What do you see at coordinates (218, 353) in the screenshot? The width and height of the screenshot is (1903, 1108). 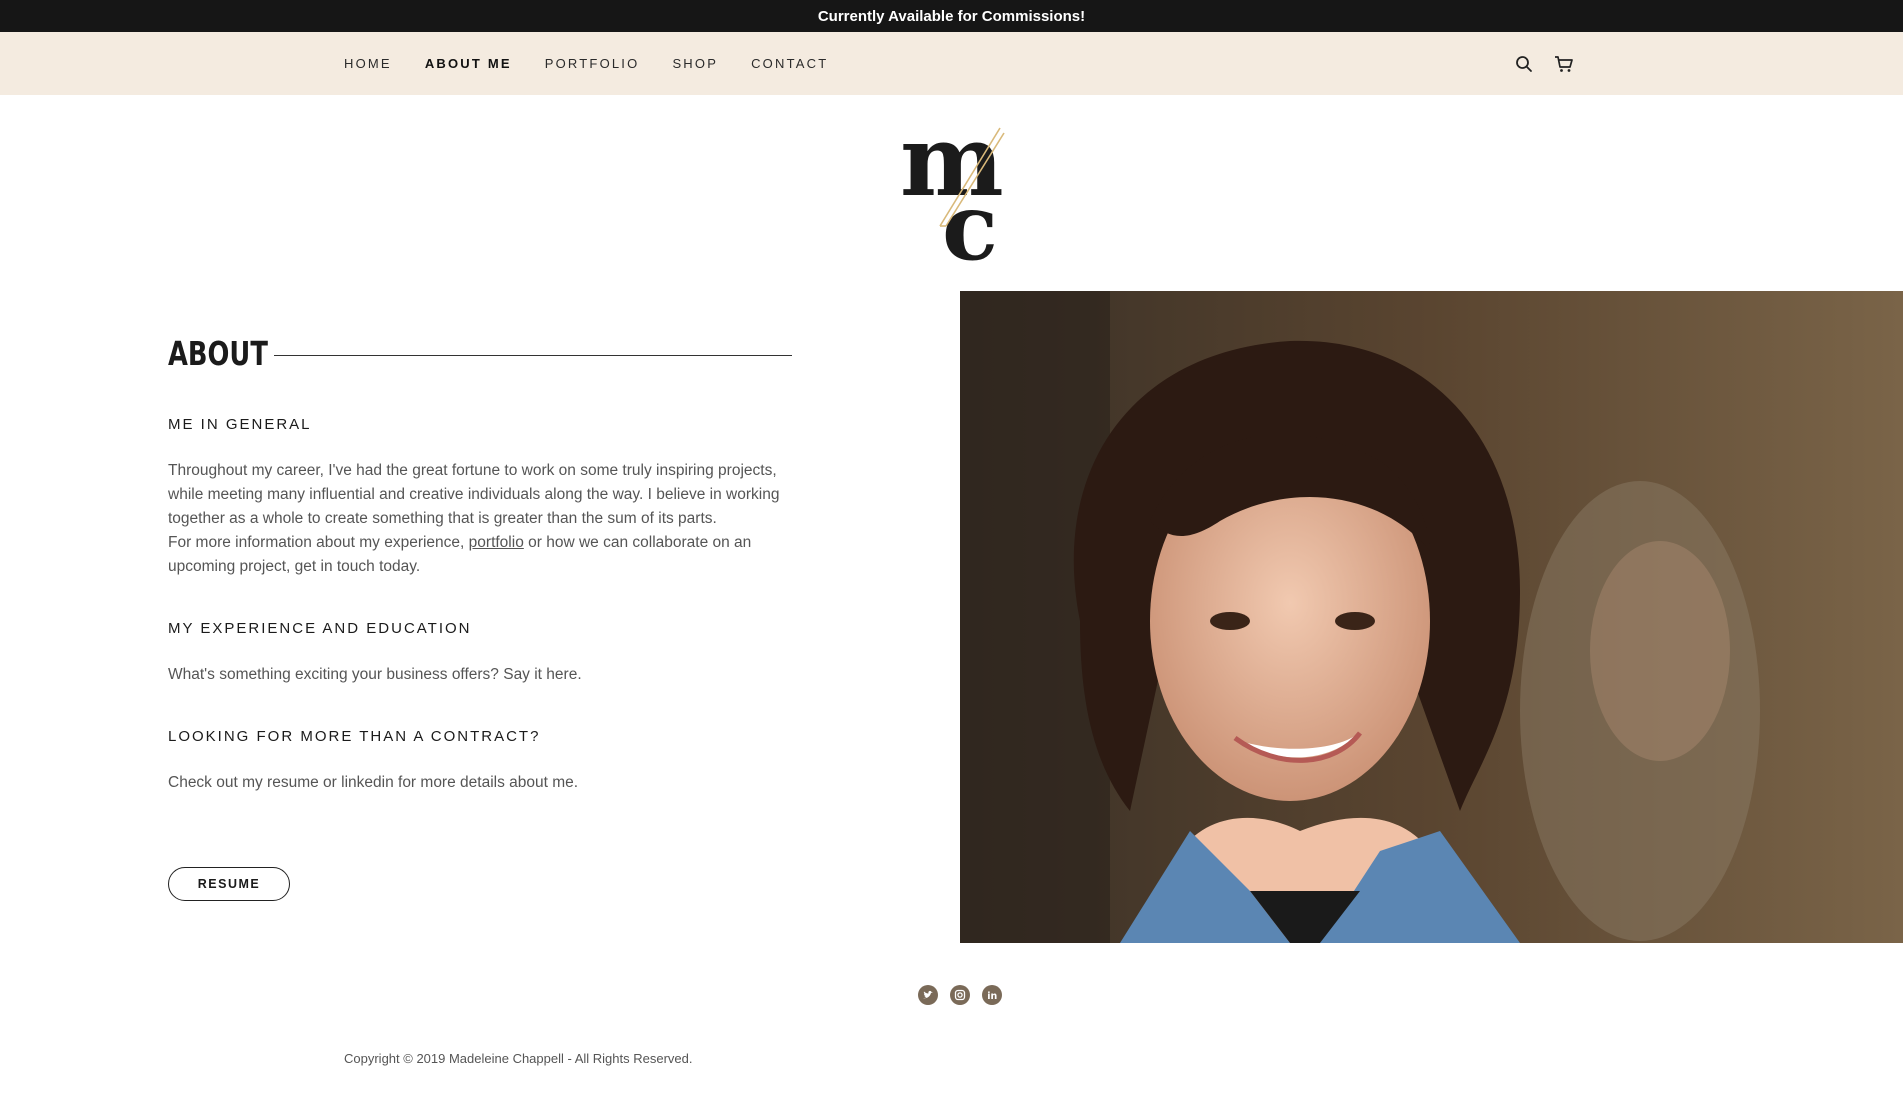 I see `about-heading: ABOUT` at bounding box center [218, 353].